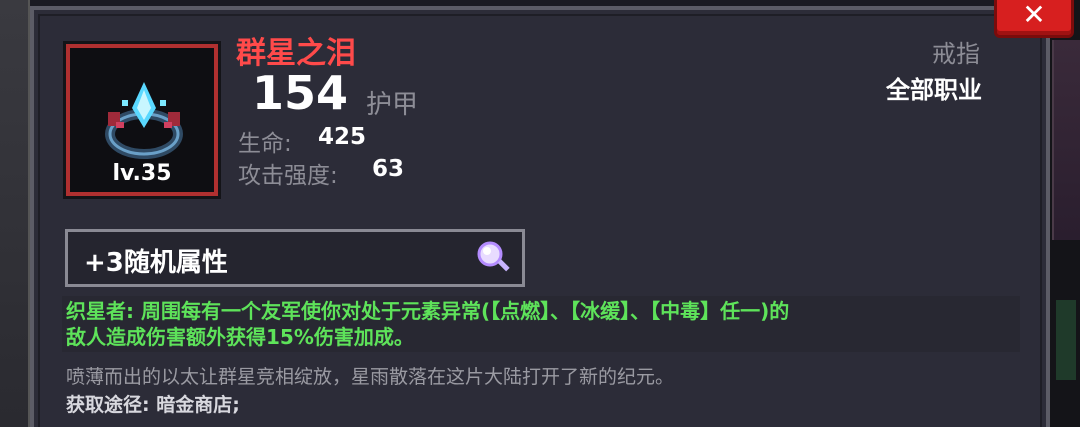 The height and width of the screenshot is (427, 1080). Describe the element at coordinates (392, 105) in the screenshot. I see `main-stat-label: 护甲` at that location.